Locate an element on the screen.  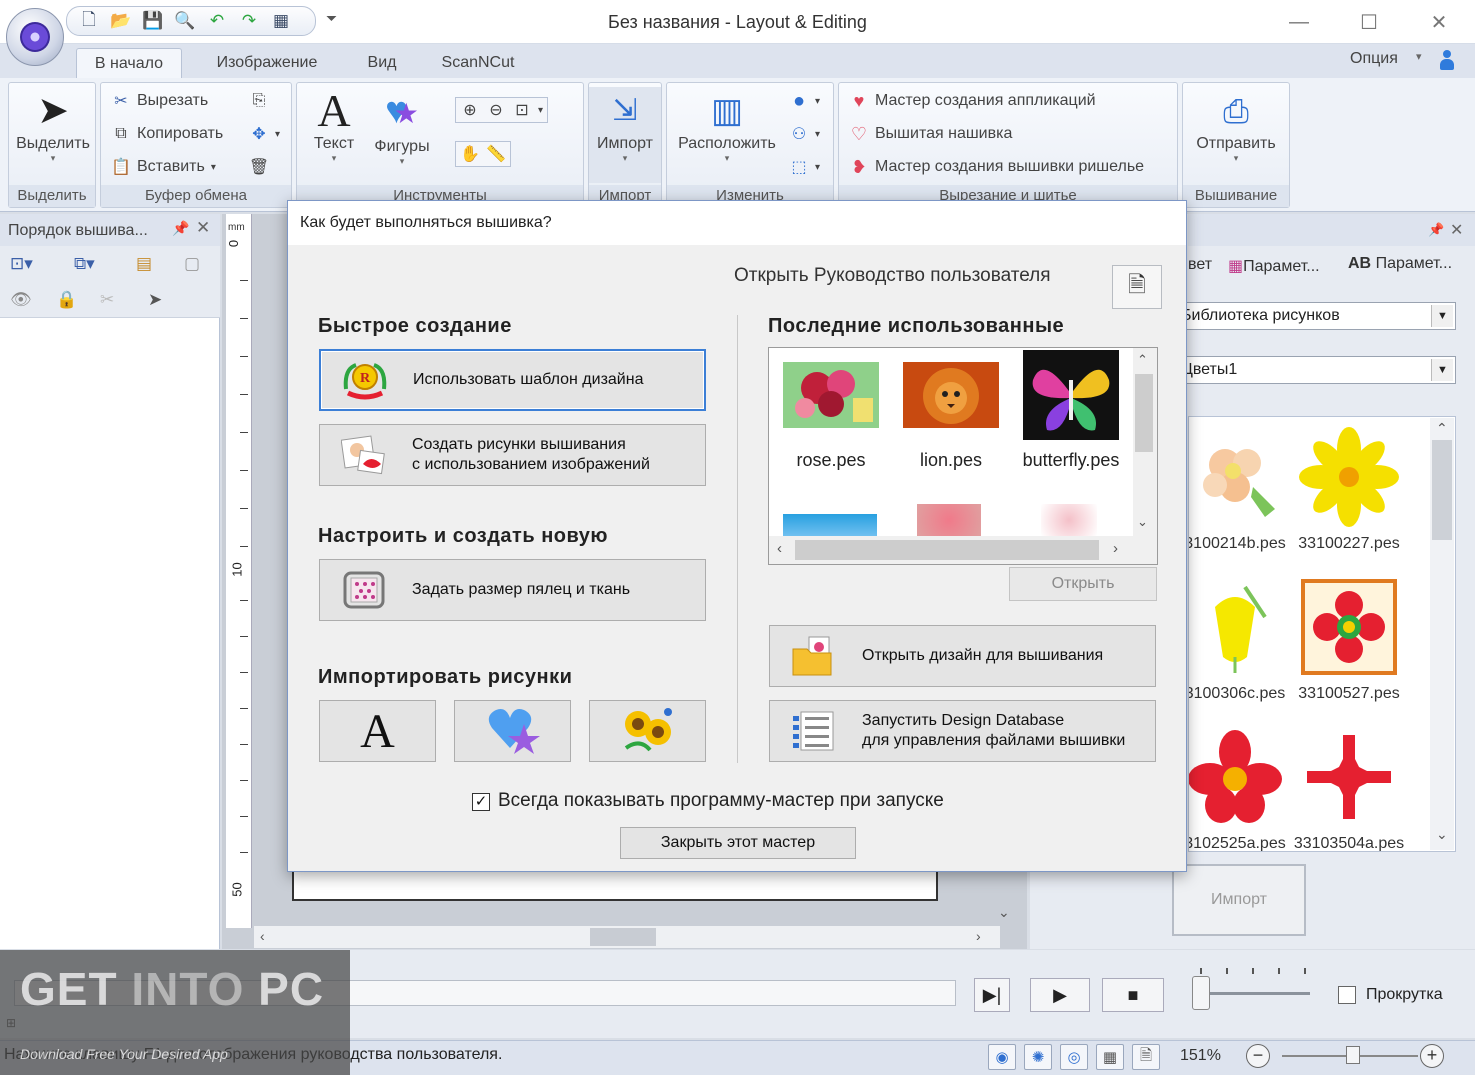
frame-icon: ▢ is located at coordinates (192, 264).